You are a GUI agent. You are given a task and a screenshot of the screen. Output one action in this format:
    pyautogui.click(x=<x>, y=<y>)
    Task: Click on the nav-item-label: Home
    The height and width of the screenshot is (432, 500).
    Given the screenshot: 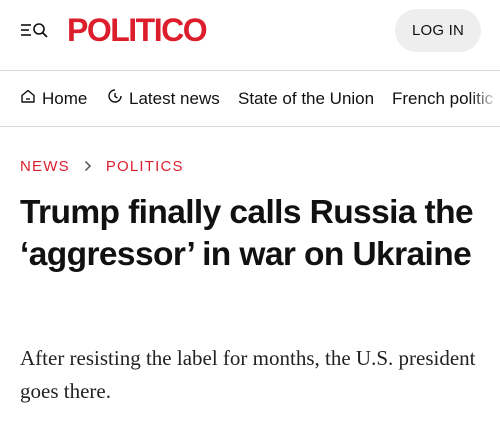 What is the action you would take?
    pyautogui.click(x=65, y=98)
    